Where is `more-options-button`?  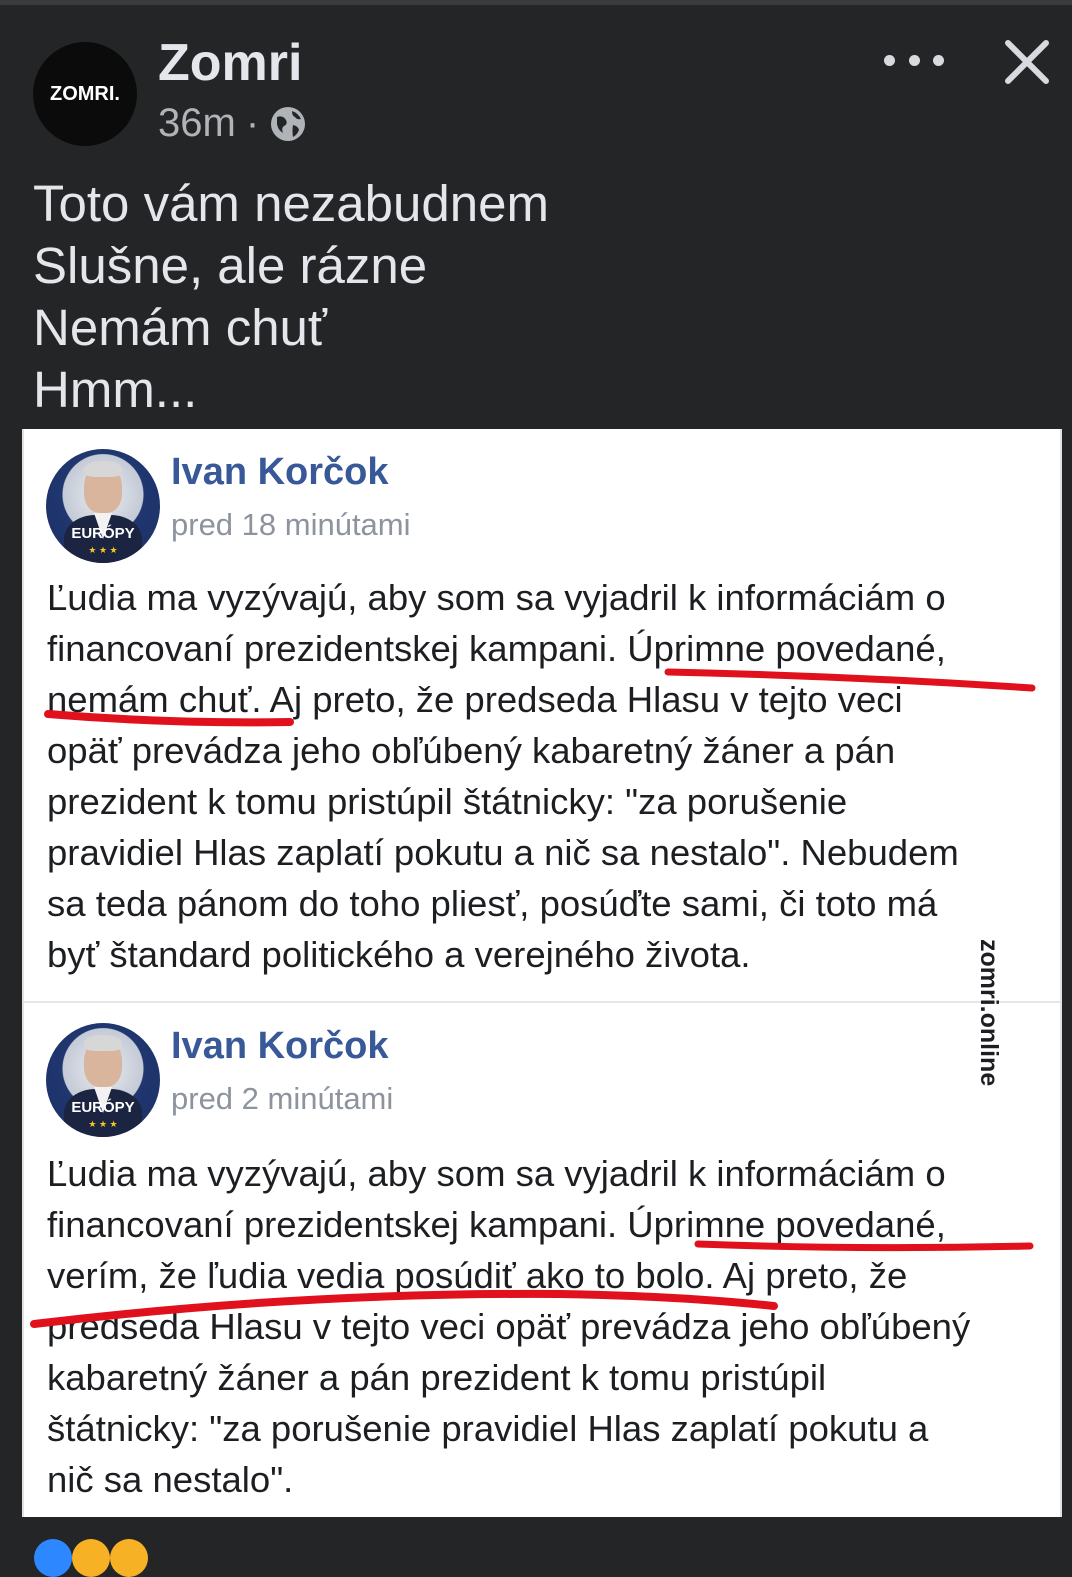 more-options-button is located at coordinates (914, 60).